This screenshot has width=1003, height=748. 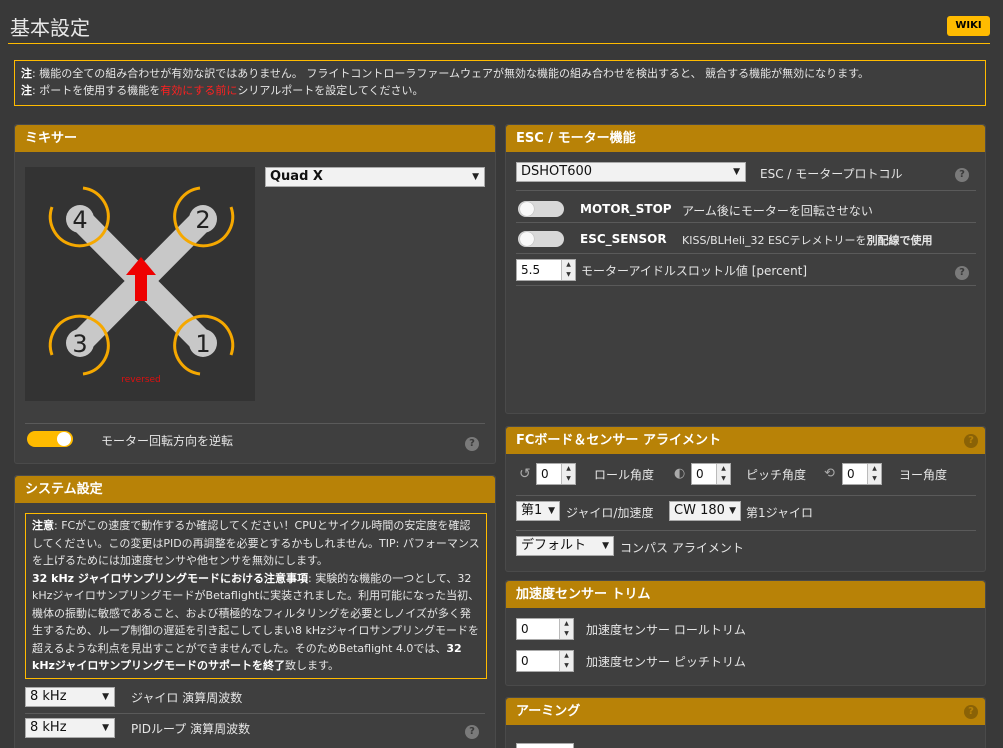 What do you see at coordinates (141, 380) in the screenshot?
I see `reversed-label: reversed` at bounding box center [141, 380].